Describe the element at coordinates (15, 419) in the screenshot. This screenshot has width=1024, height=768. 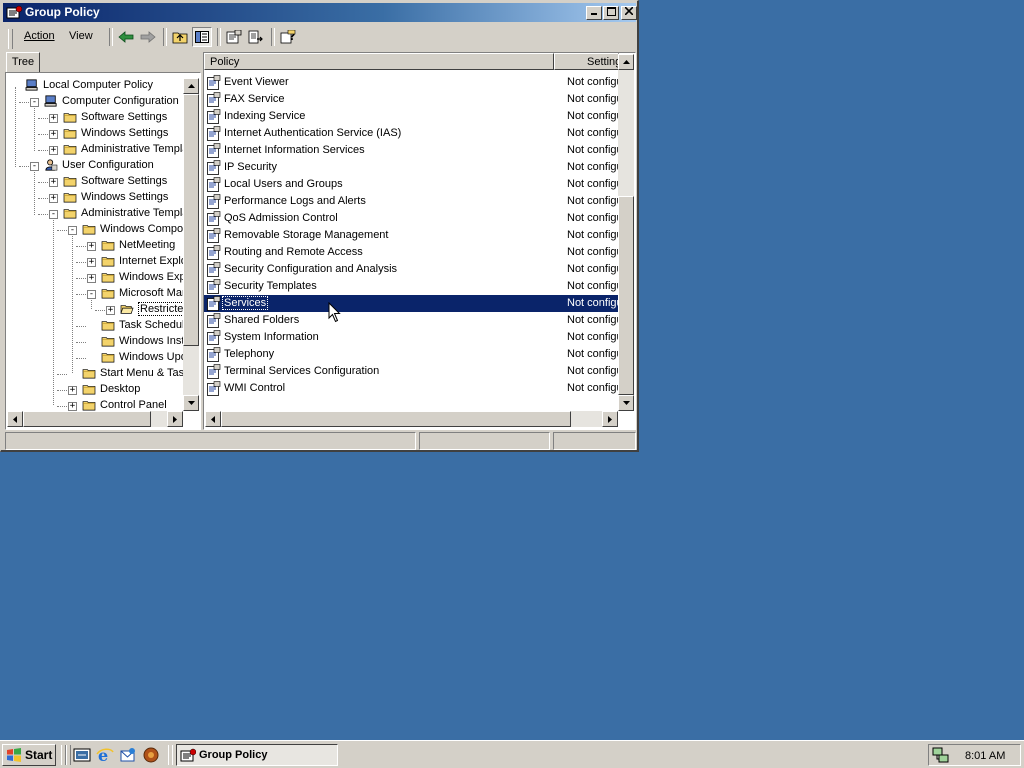
I see `tree-scroll-left-button` at that location.